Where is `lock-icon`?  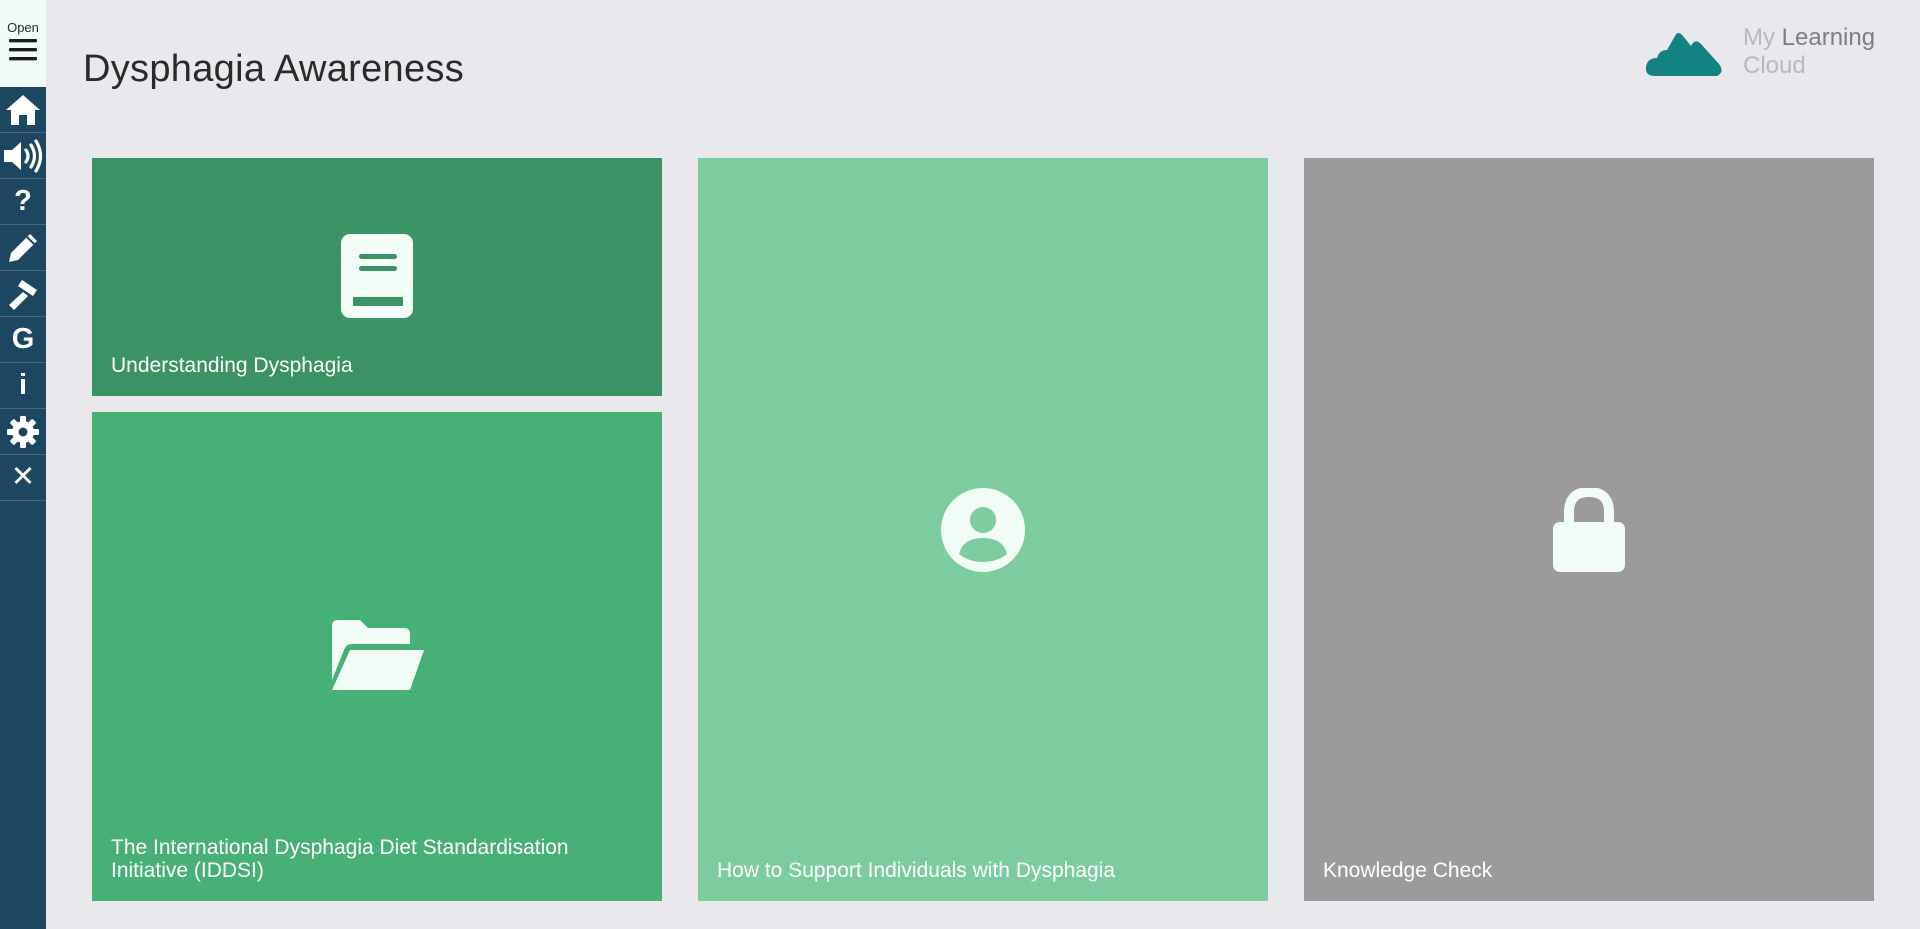 lock-icon is located at coordinates (1589, 530).